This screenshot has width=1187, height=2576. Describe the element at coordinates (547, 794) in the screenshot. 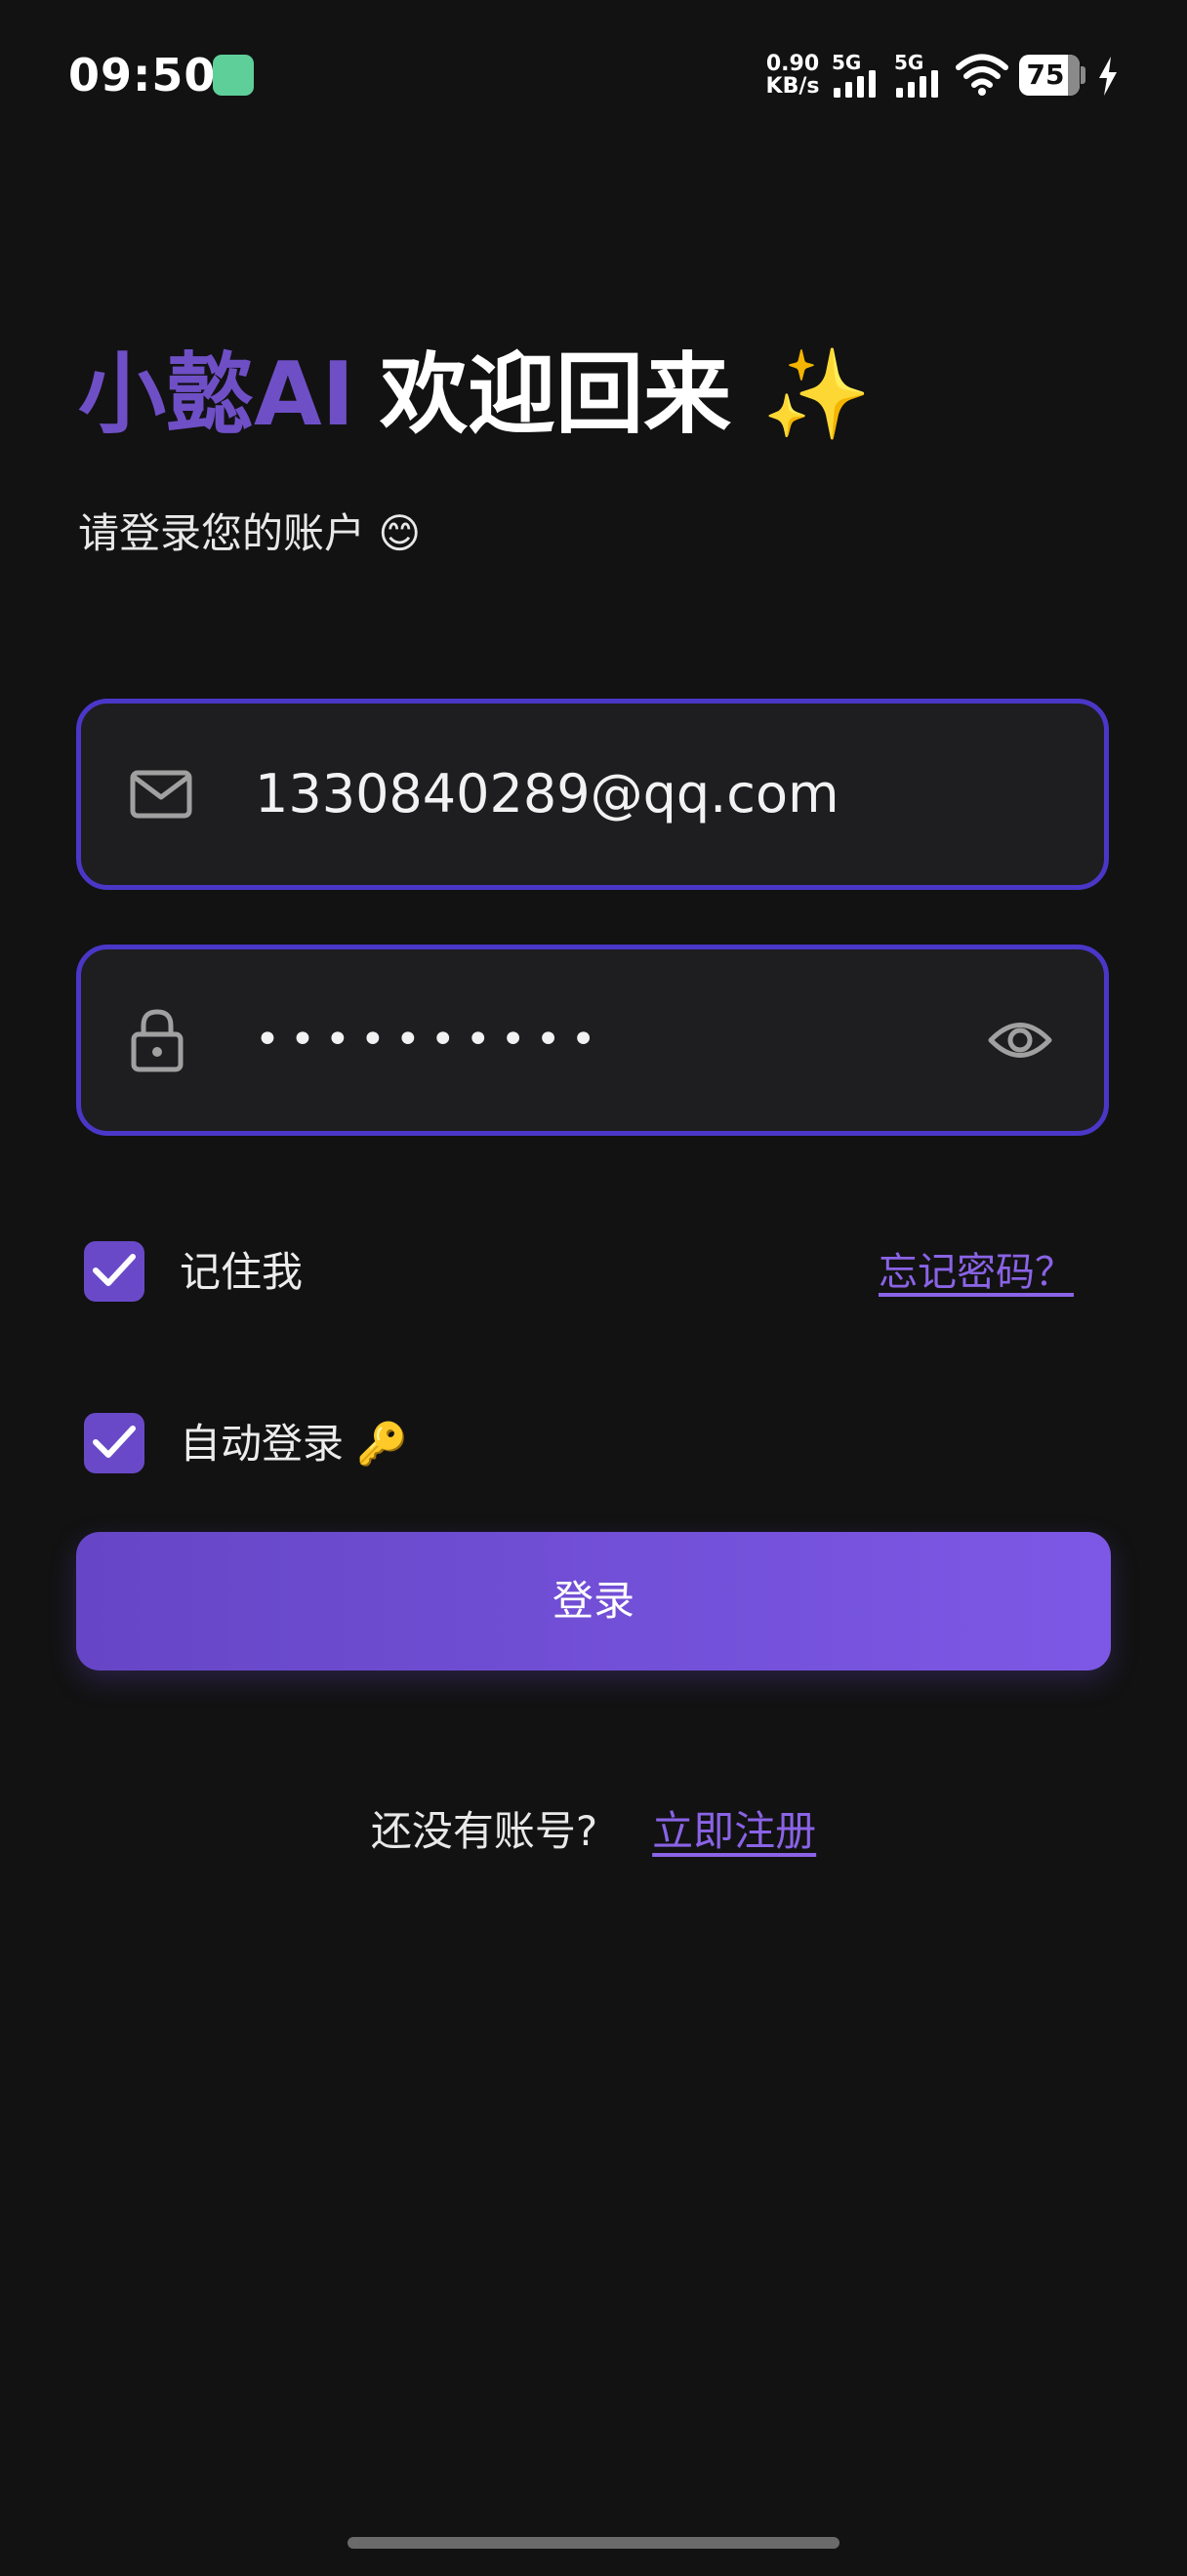

I see `email-input: 1330840289@qq.com` at that location.